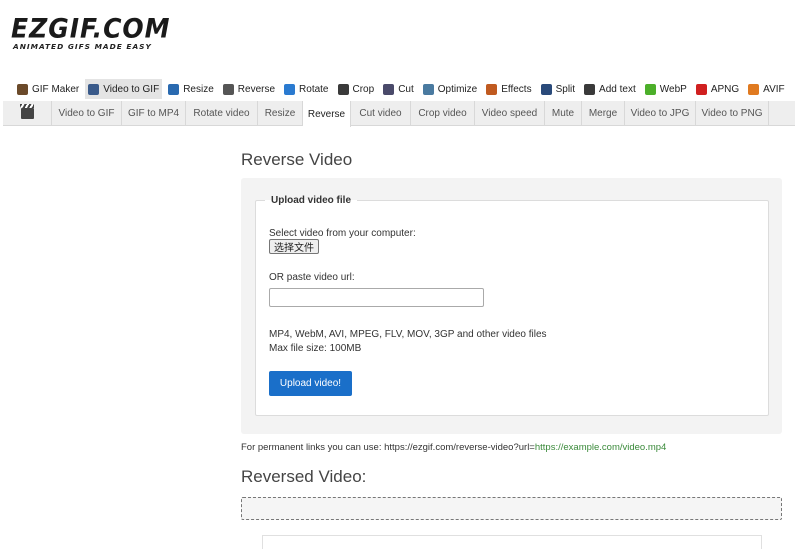 The width and height of the screenshot is (800, 549). I want to click on upload-legend: Upload video file, so click(311, 200).